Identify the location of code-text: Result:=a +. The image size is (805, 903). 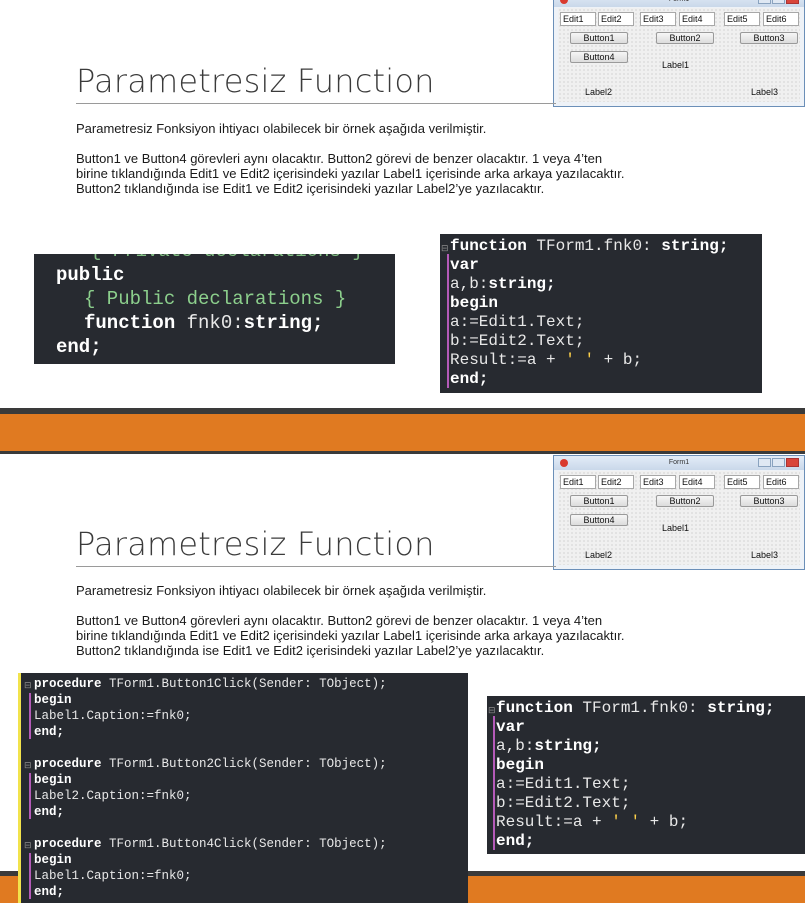
(503, 360).